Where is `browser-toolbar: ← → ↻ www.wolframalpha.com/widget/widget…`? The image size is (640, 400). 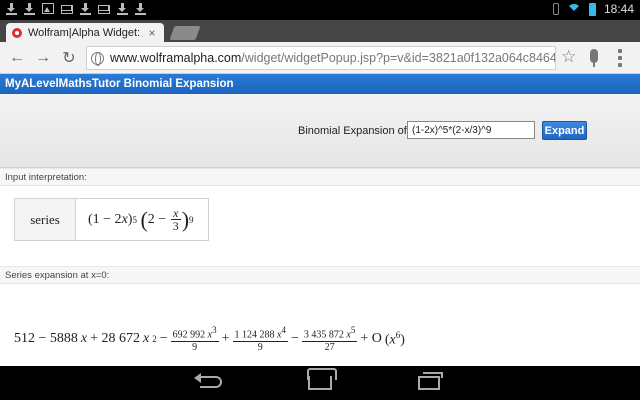 browser-toolbar: ← → ↻ www.wolframalpha.com/widget/widget… is located at coordinates (320, 58).